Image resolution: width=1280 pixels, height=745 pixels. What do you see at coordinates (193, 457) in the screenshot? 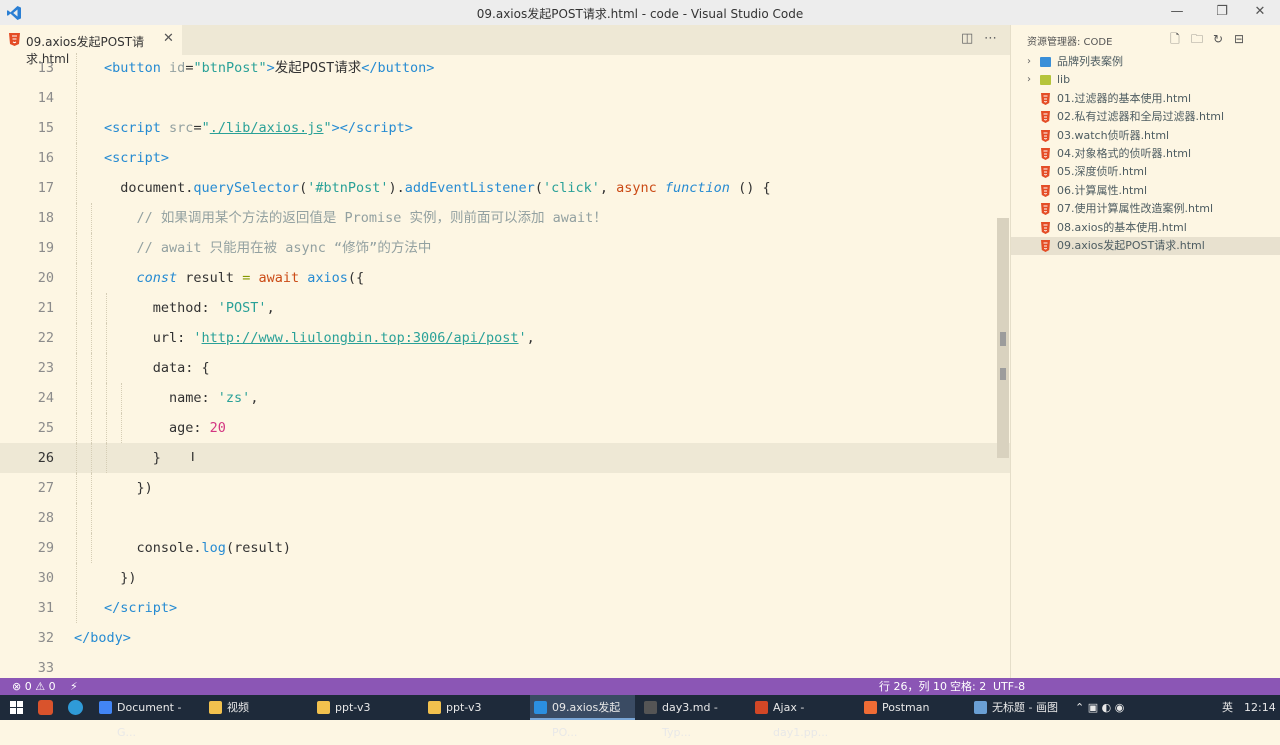
I see `text-cursor-icon: I` at bounding box center [193, 457].